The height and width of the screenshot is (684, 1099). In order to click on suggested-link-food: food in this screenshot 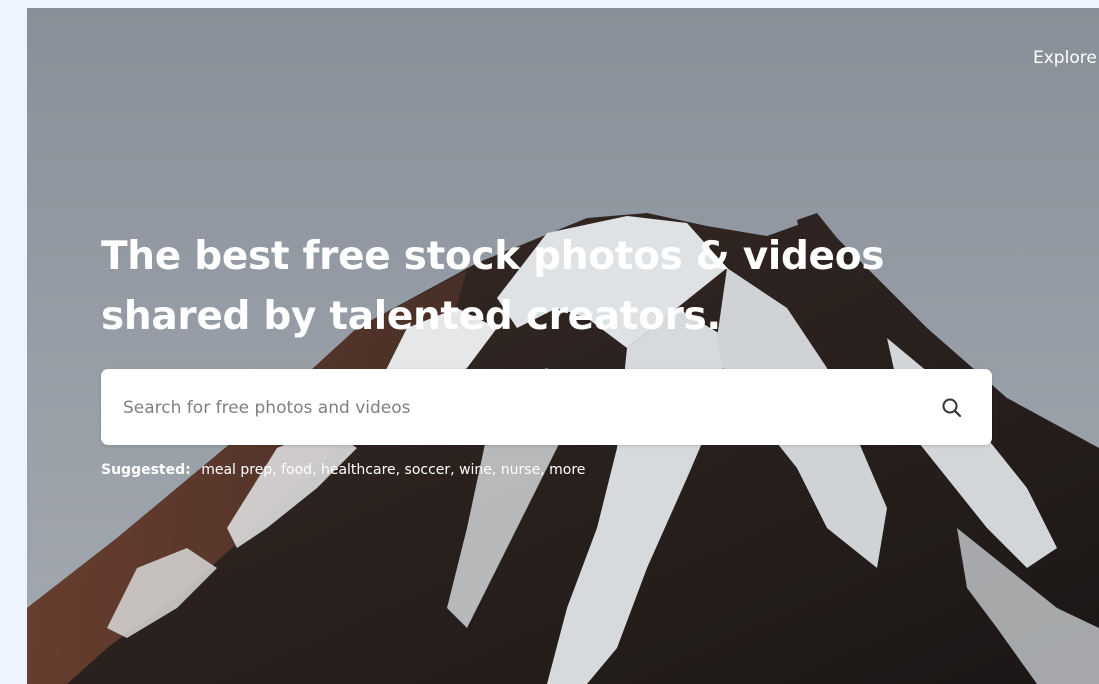, I will do `click(296, 470)`.